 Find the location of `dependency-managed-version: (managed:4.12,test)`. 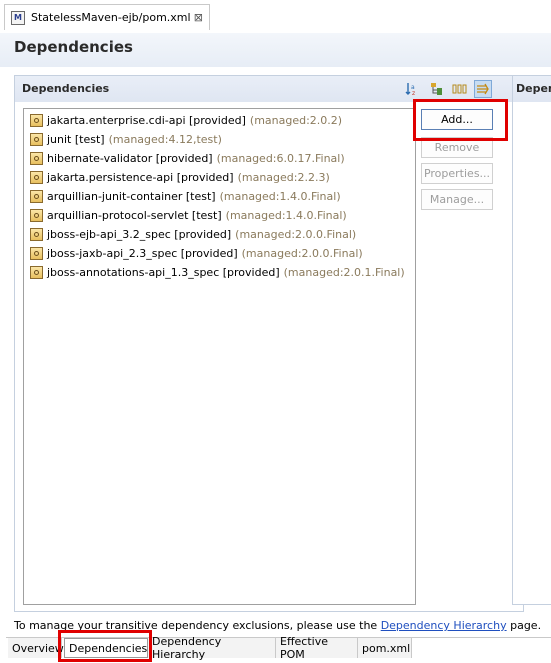

dependency-managed-version: (managed:4.12,test) is located at coordinates (165, 139).